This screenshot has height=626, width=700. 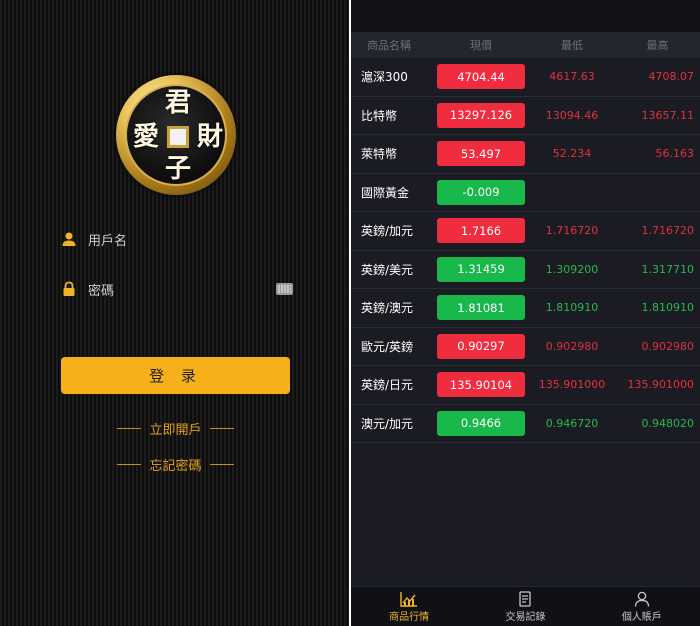 I want to click on tab-trade-records: 交易記錄, so click(x=525, y=606).